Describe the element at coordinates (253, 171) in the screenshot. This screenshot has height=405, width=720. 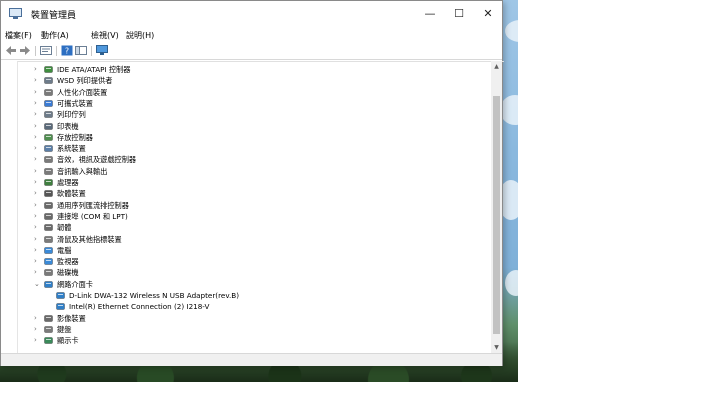
I see `tree-item: › 音訊輸入與輸出` at that location.